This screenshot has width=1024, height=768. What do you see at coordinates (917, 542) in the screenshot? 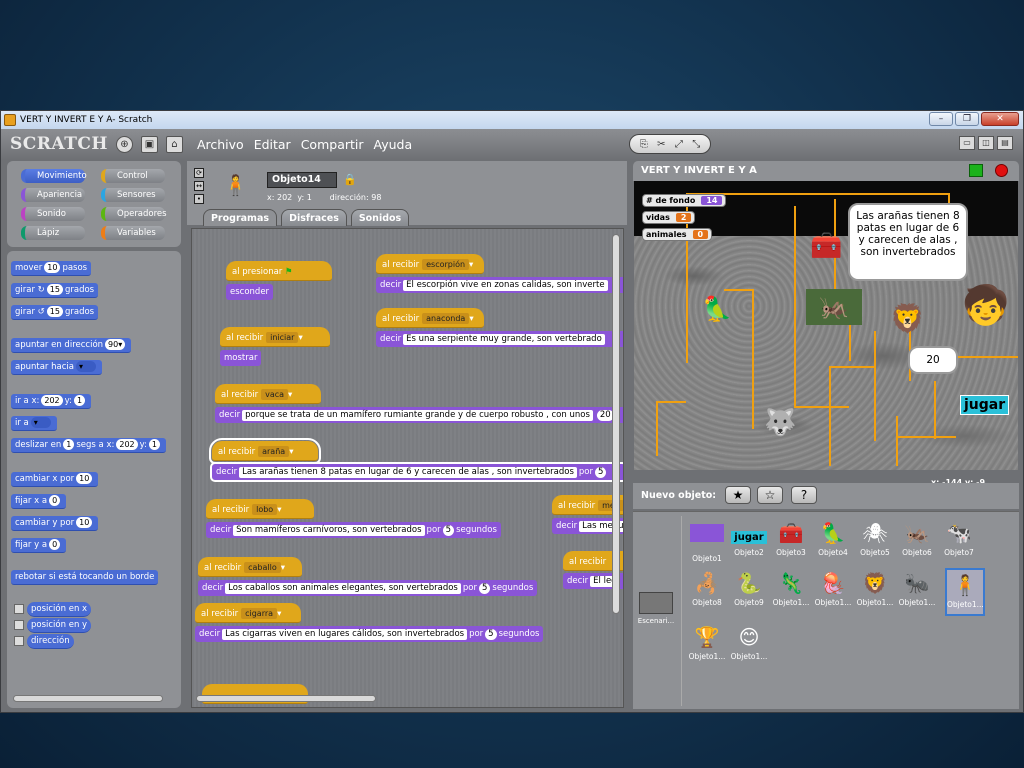
I see `sprite-thumb-6: 🦗 Objeto6` at bounding box center [917, 542].